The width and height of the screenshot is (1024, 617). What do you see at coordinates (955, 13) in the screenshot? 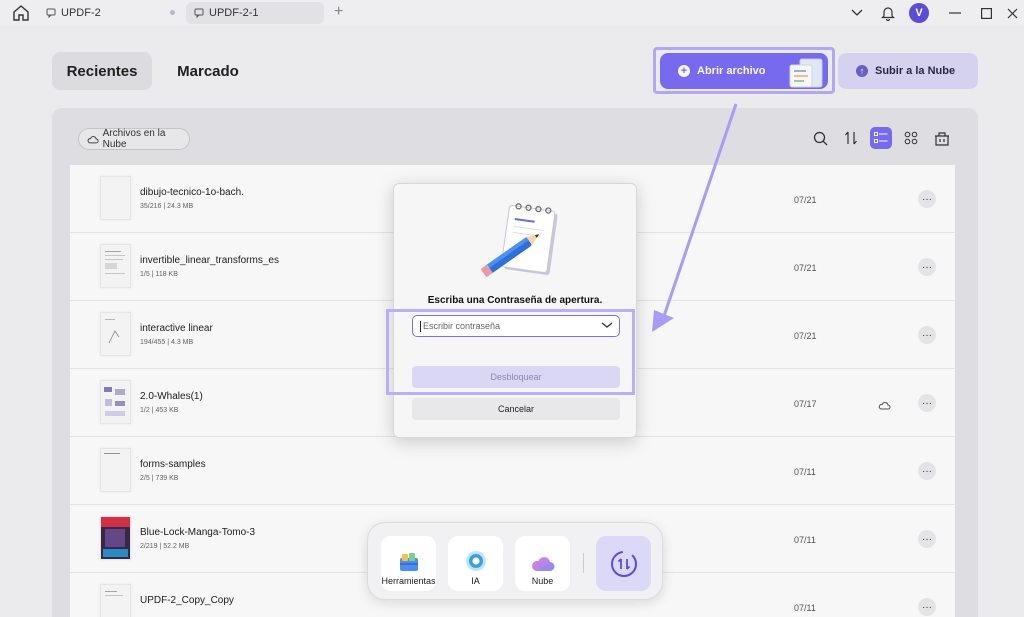
I see `minimize-icon` at bounding box center [955, 13].